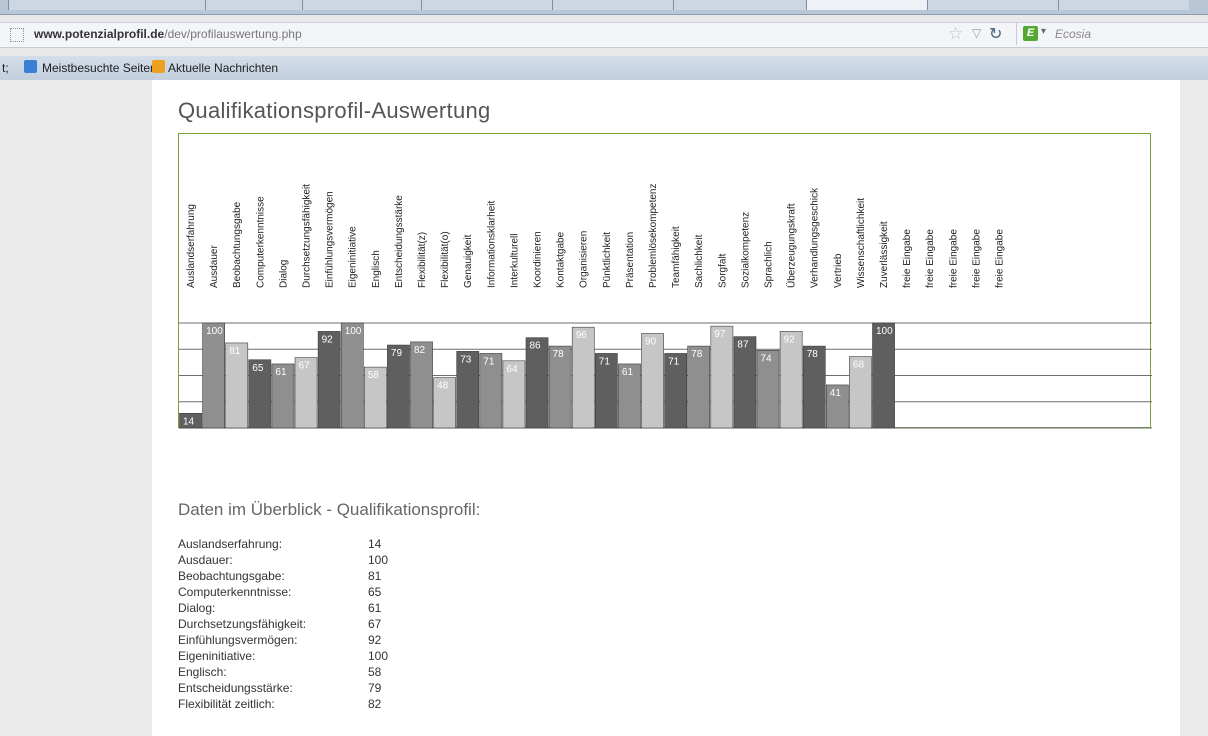 The width and height of the screenshot is (1208, 736). I want to click on page-right-gutter, so click(1194, 408).